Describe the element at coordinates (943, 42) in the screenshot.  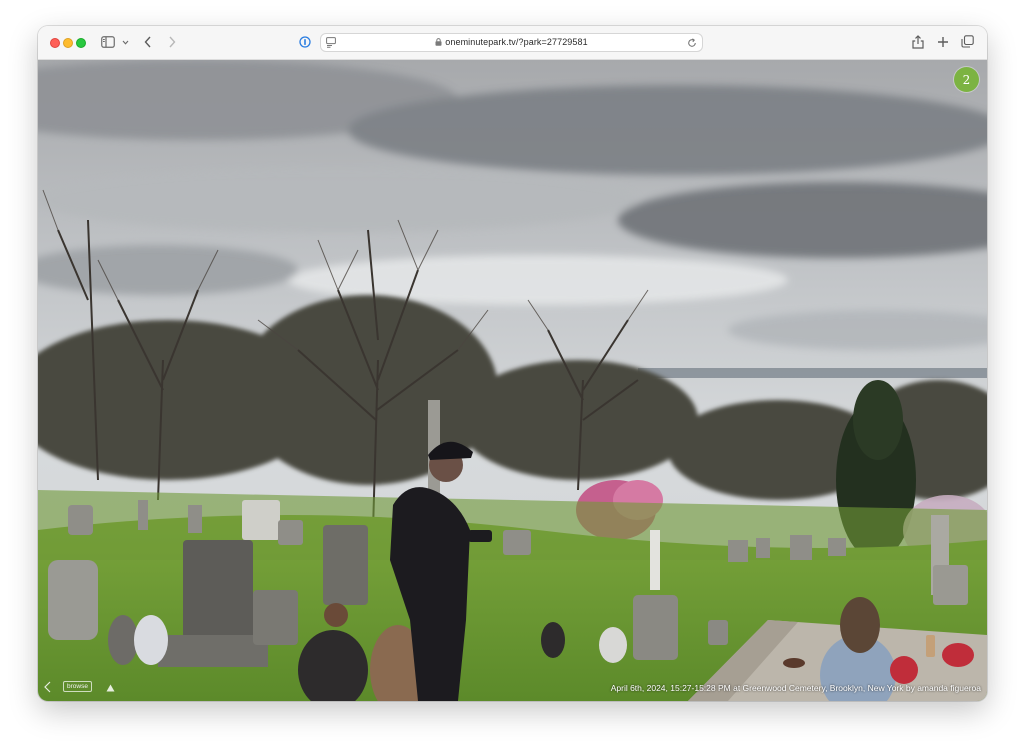
I see `new-tab-icon` at that location.